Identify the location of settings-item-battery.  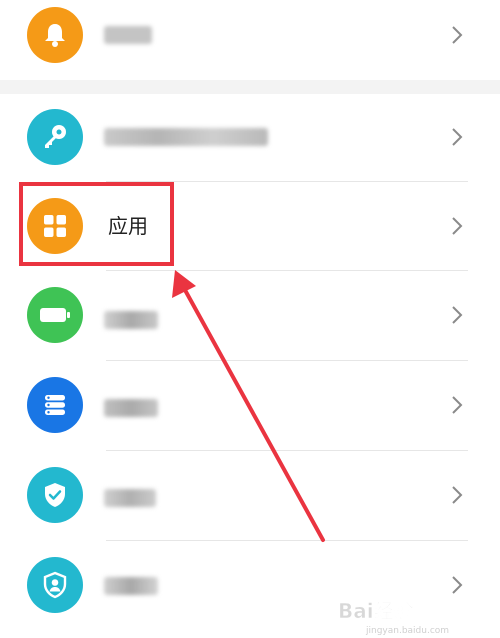
(250, 316).